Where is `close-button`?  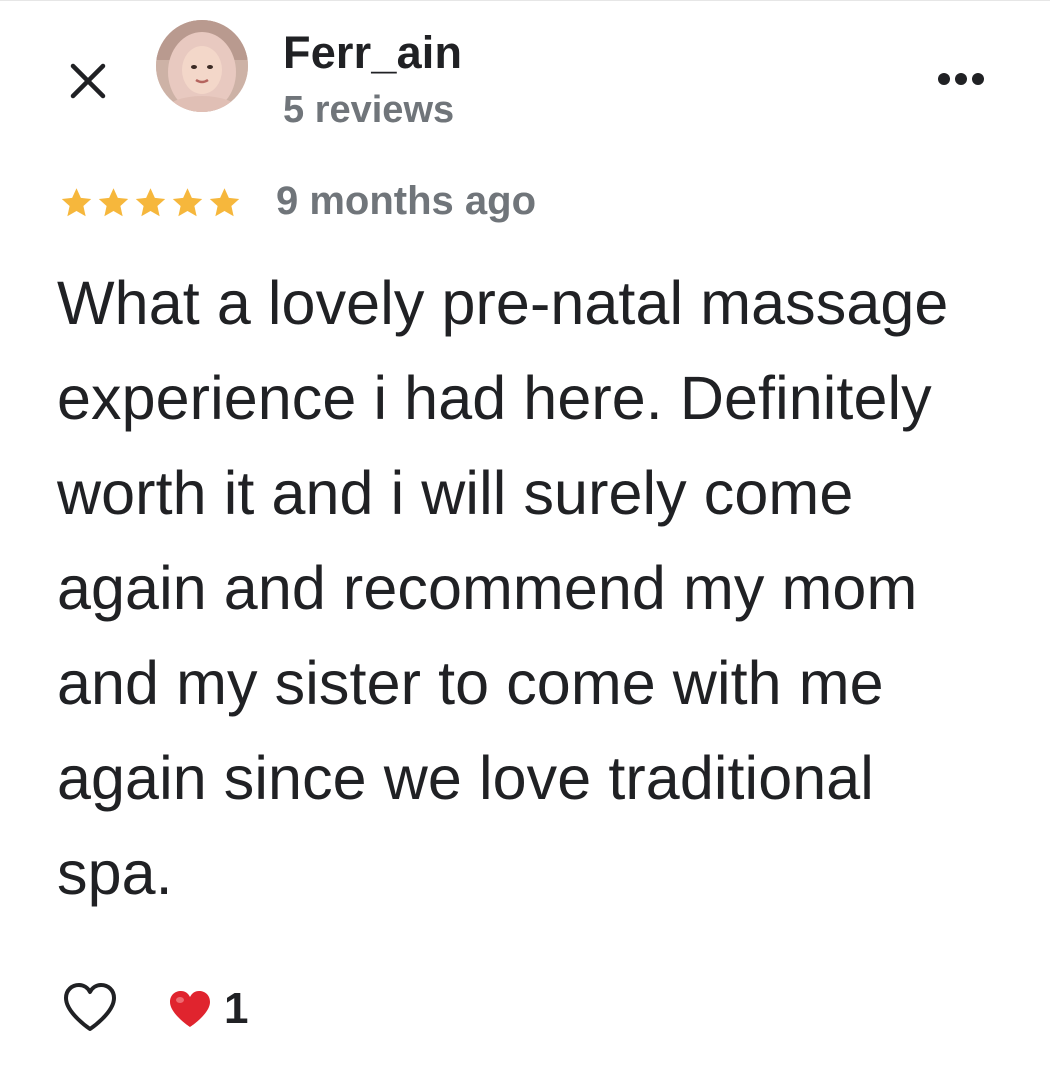
close-button is located at coordinates (88, 81).